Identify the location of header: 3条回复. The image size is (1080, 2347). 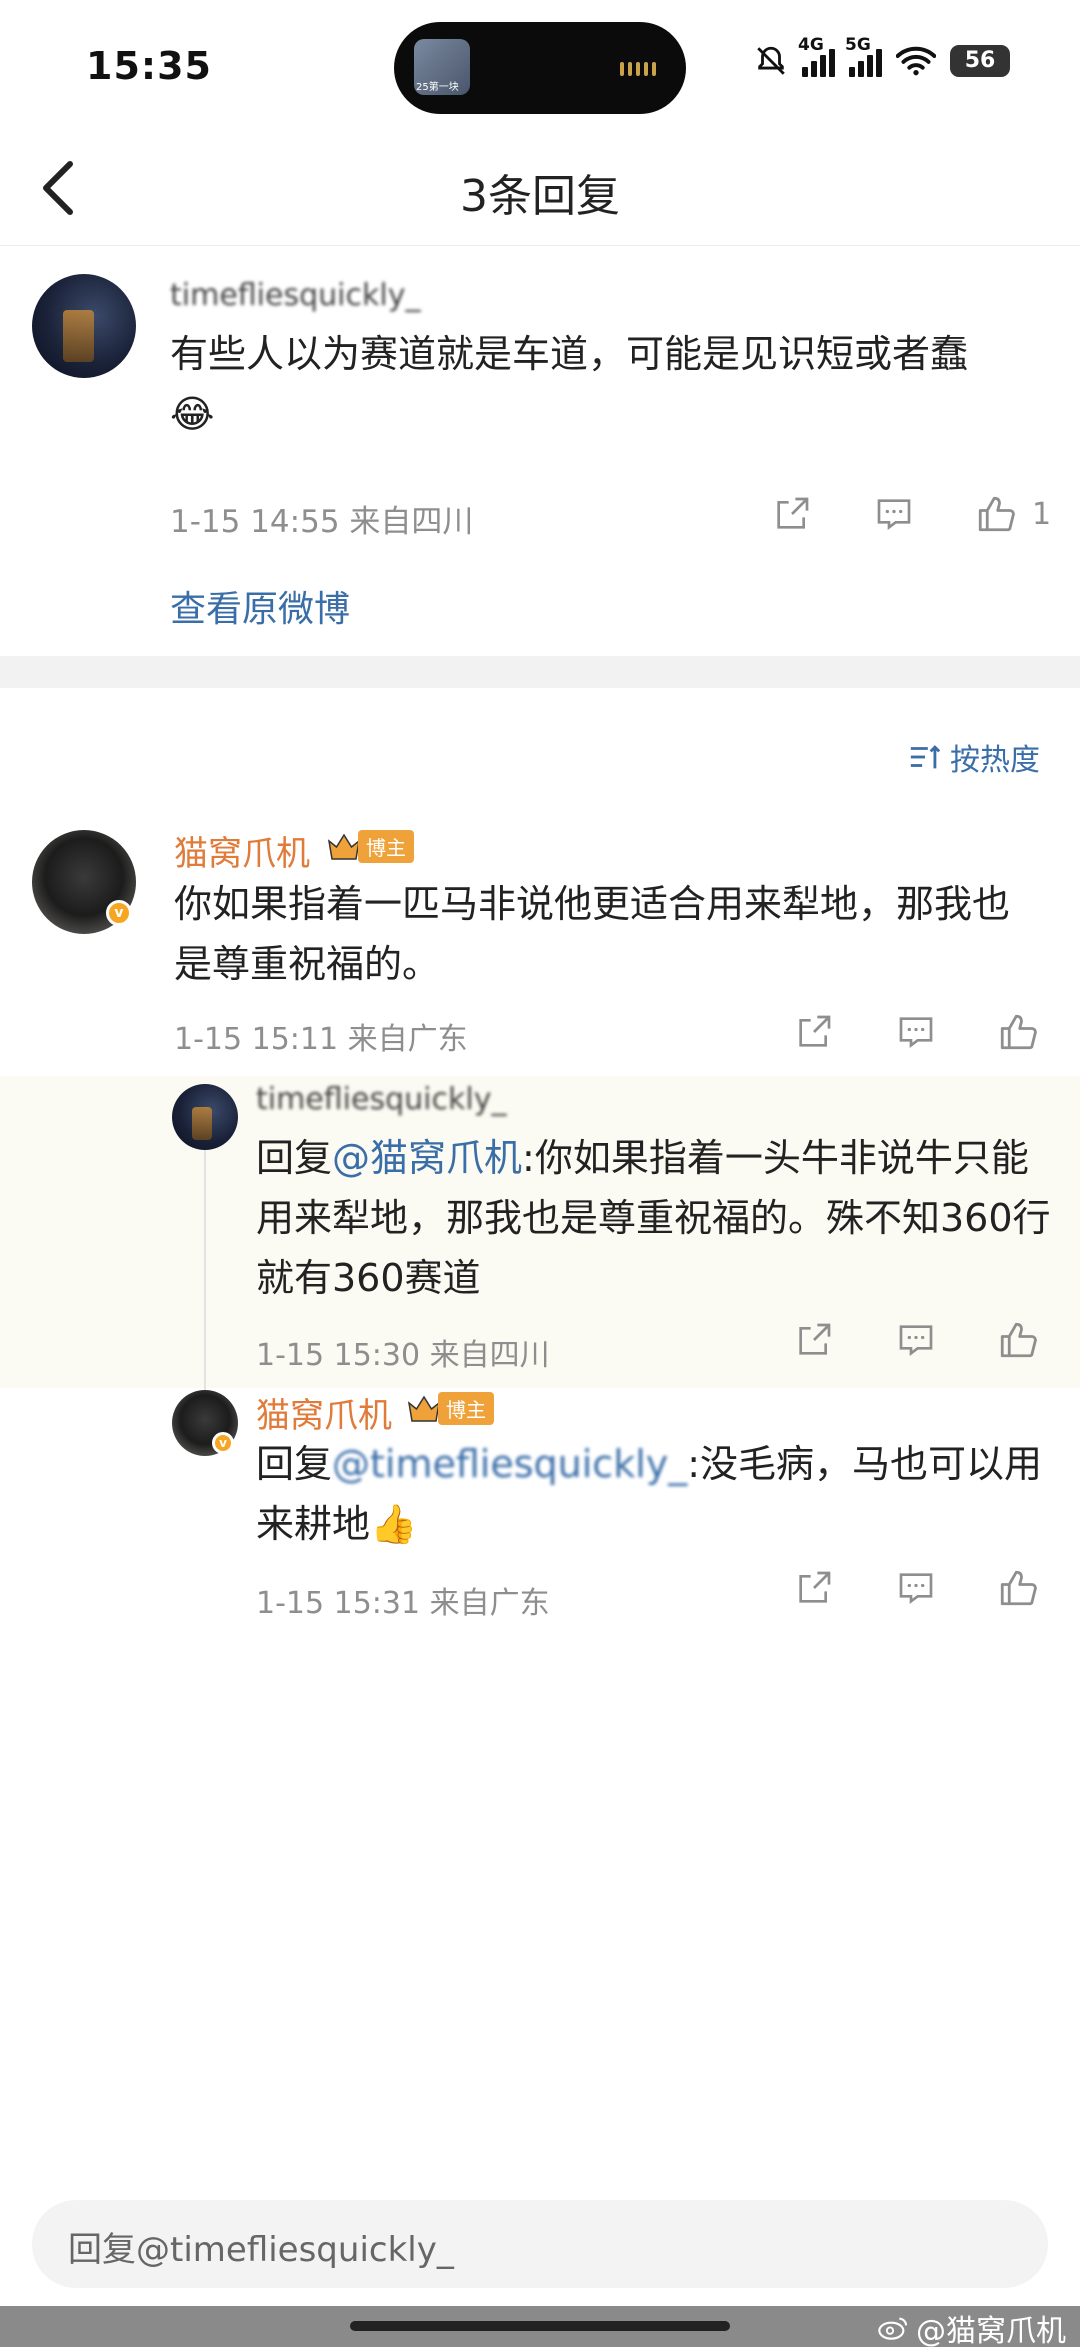
(540, 188).